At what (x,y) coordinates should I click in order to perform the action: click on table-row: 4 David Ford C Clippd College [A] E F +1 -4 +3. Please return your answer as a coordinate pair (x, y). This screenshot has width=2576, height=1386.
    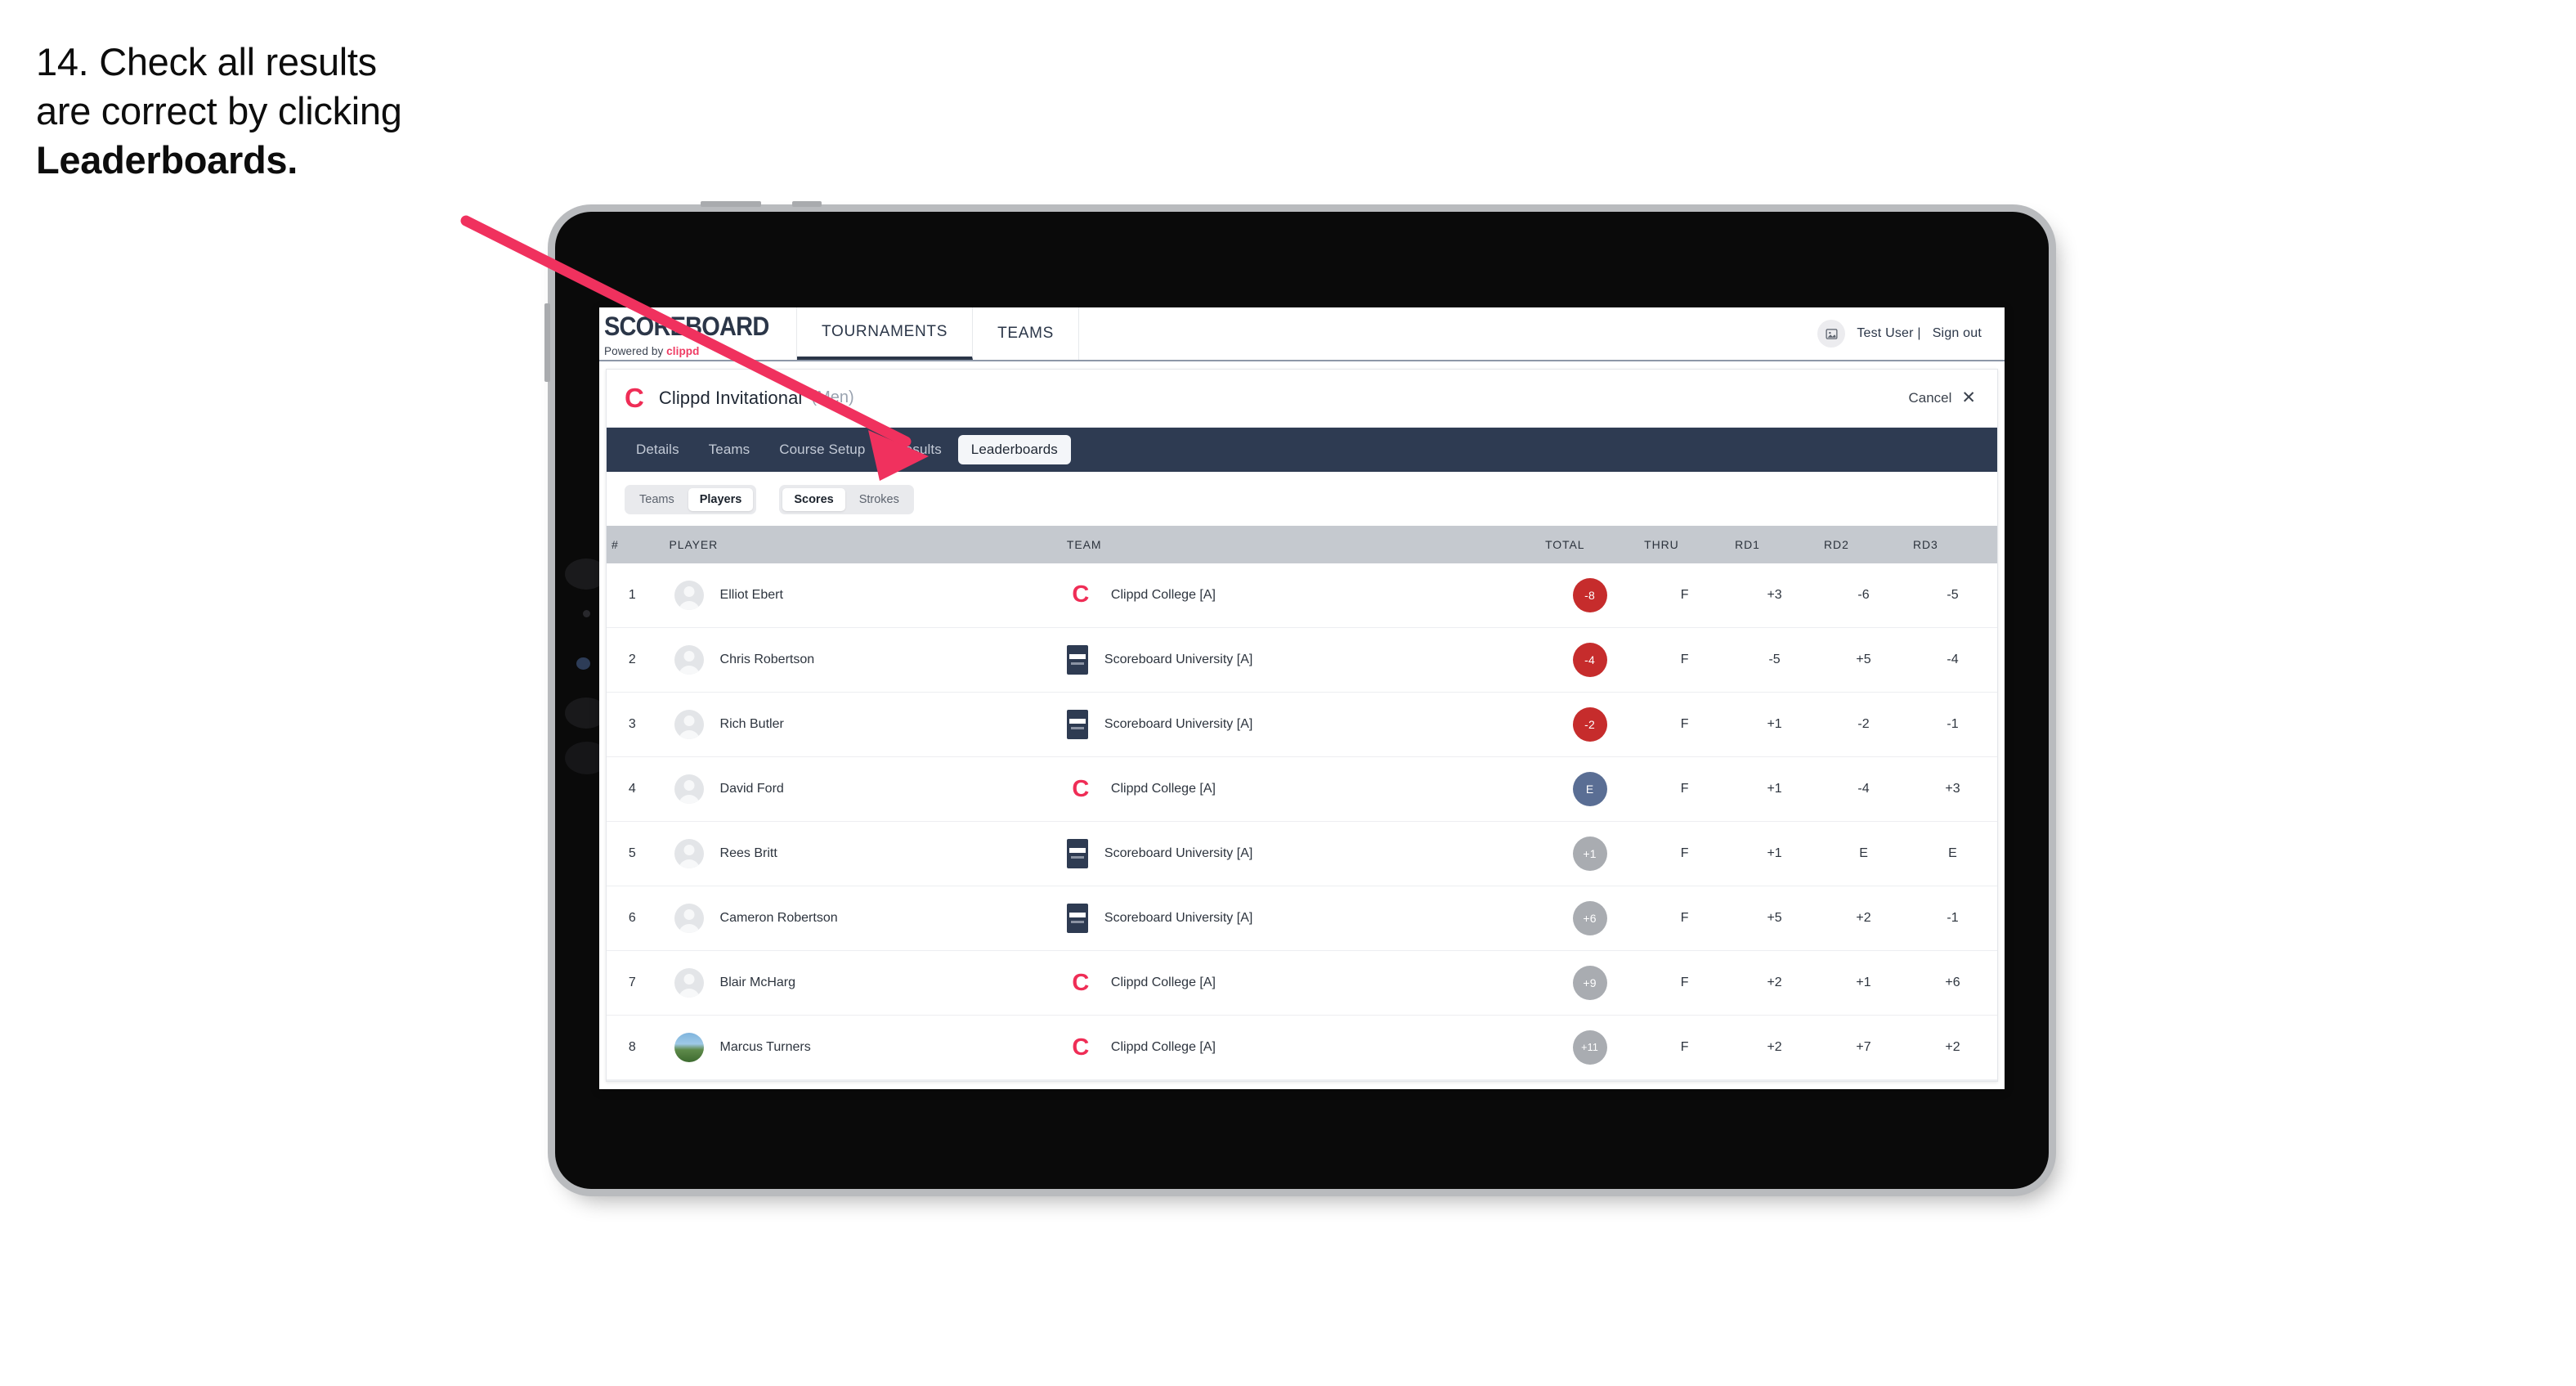
    Looking at the image, I should click on (1302, 789).